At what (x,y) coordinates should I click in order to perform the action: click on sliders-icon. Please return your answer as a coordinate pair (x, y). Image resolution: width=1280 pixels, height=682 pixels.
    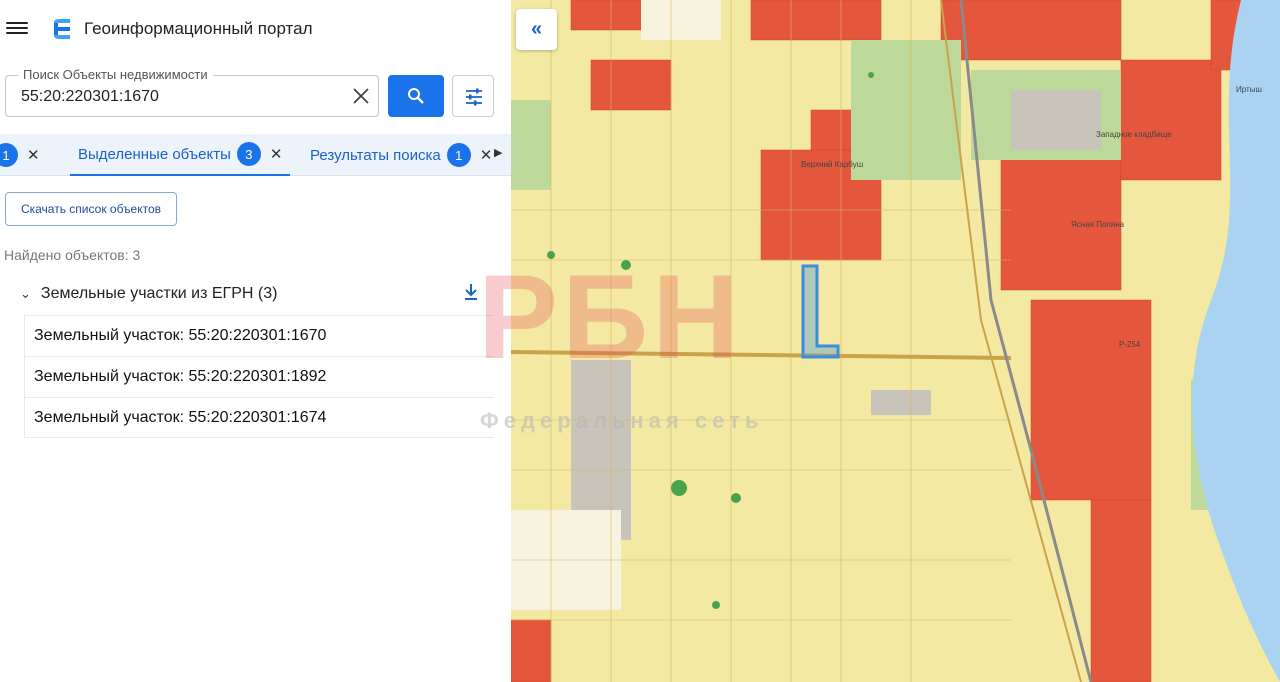
    Looking at the image, I should click on (474, 97).